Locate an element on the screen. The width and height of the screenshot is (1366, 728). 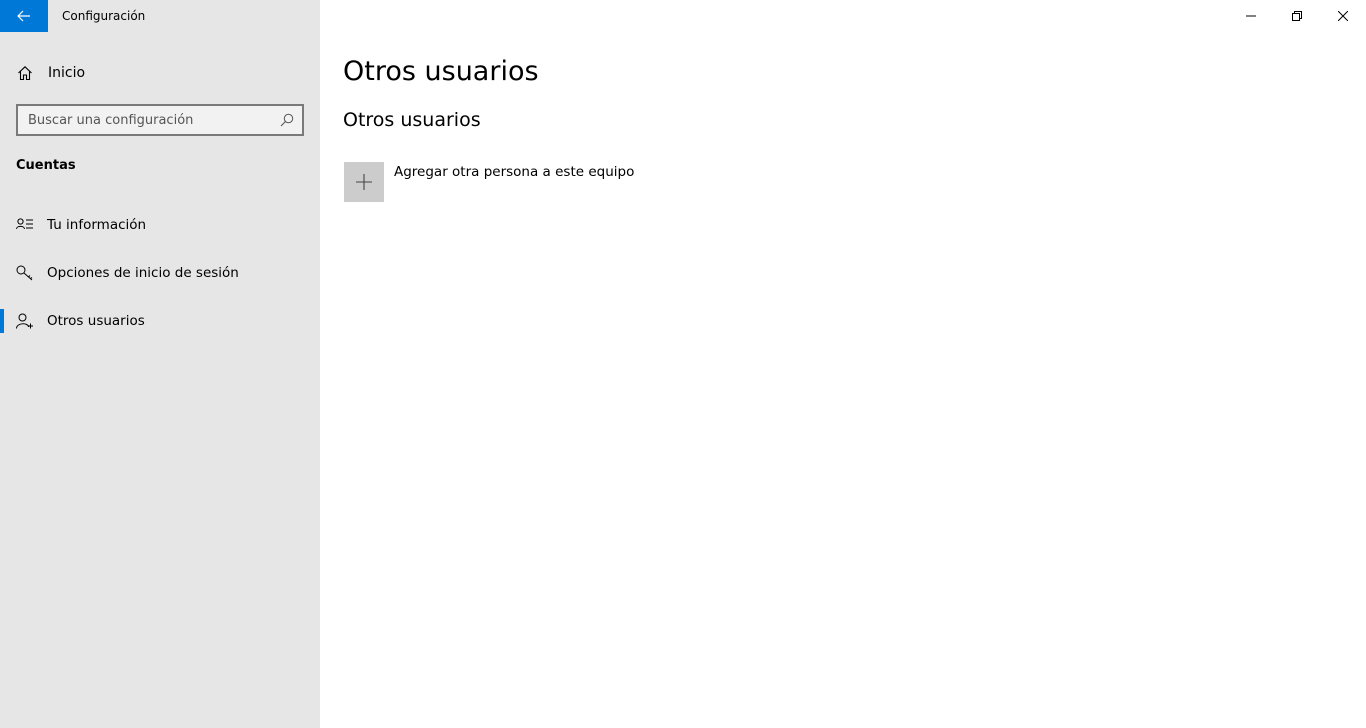
search-input is located at coordinates (143, 120).